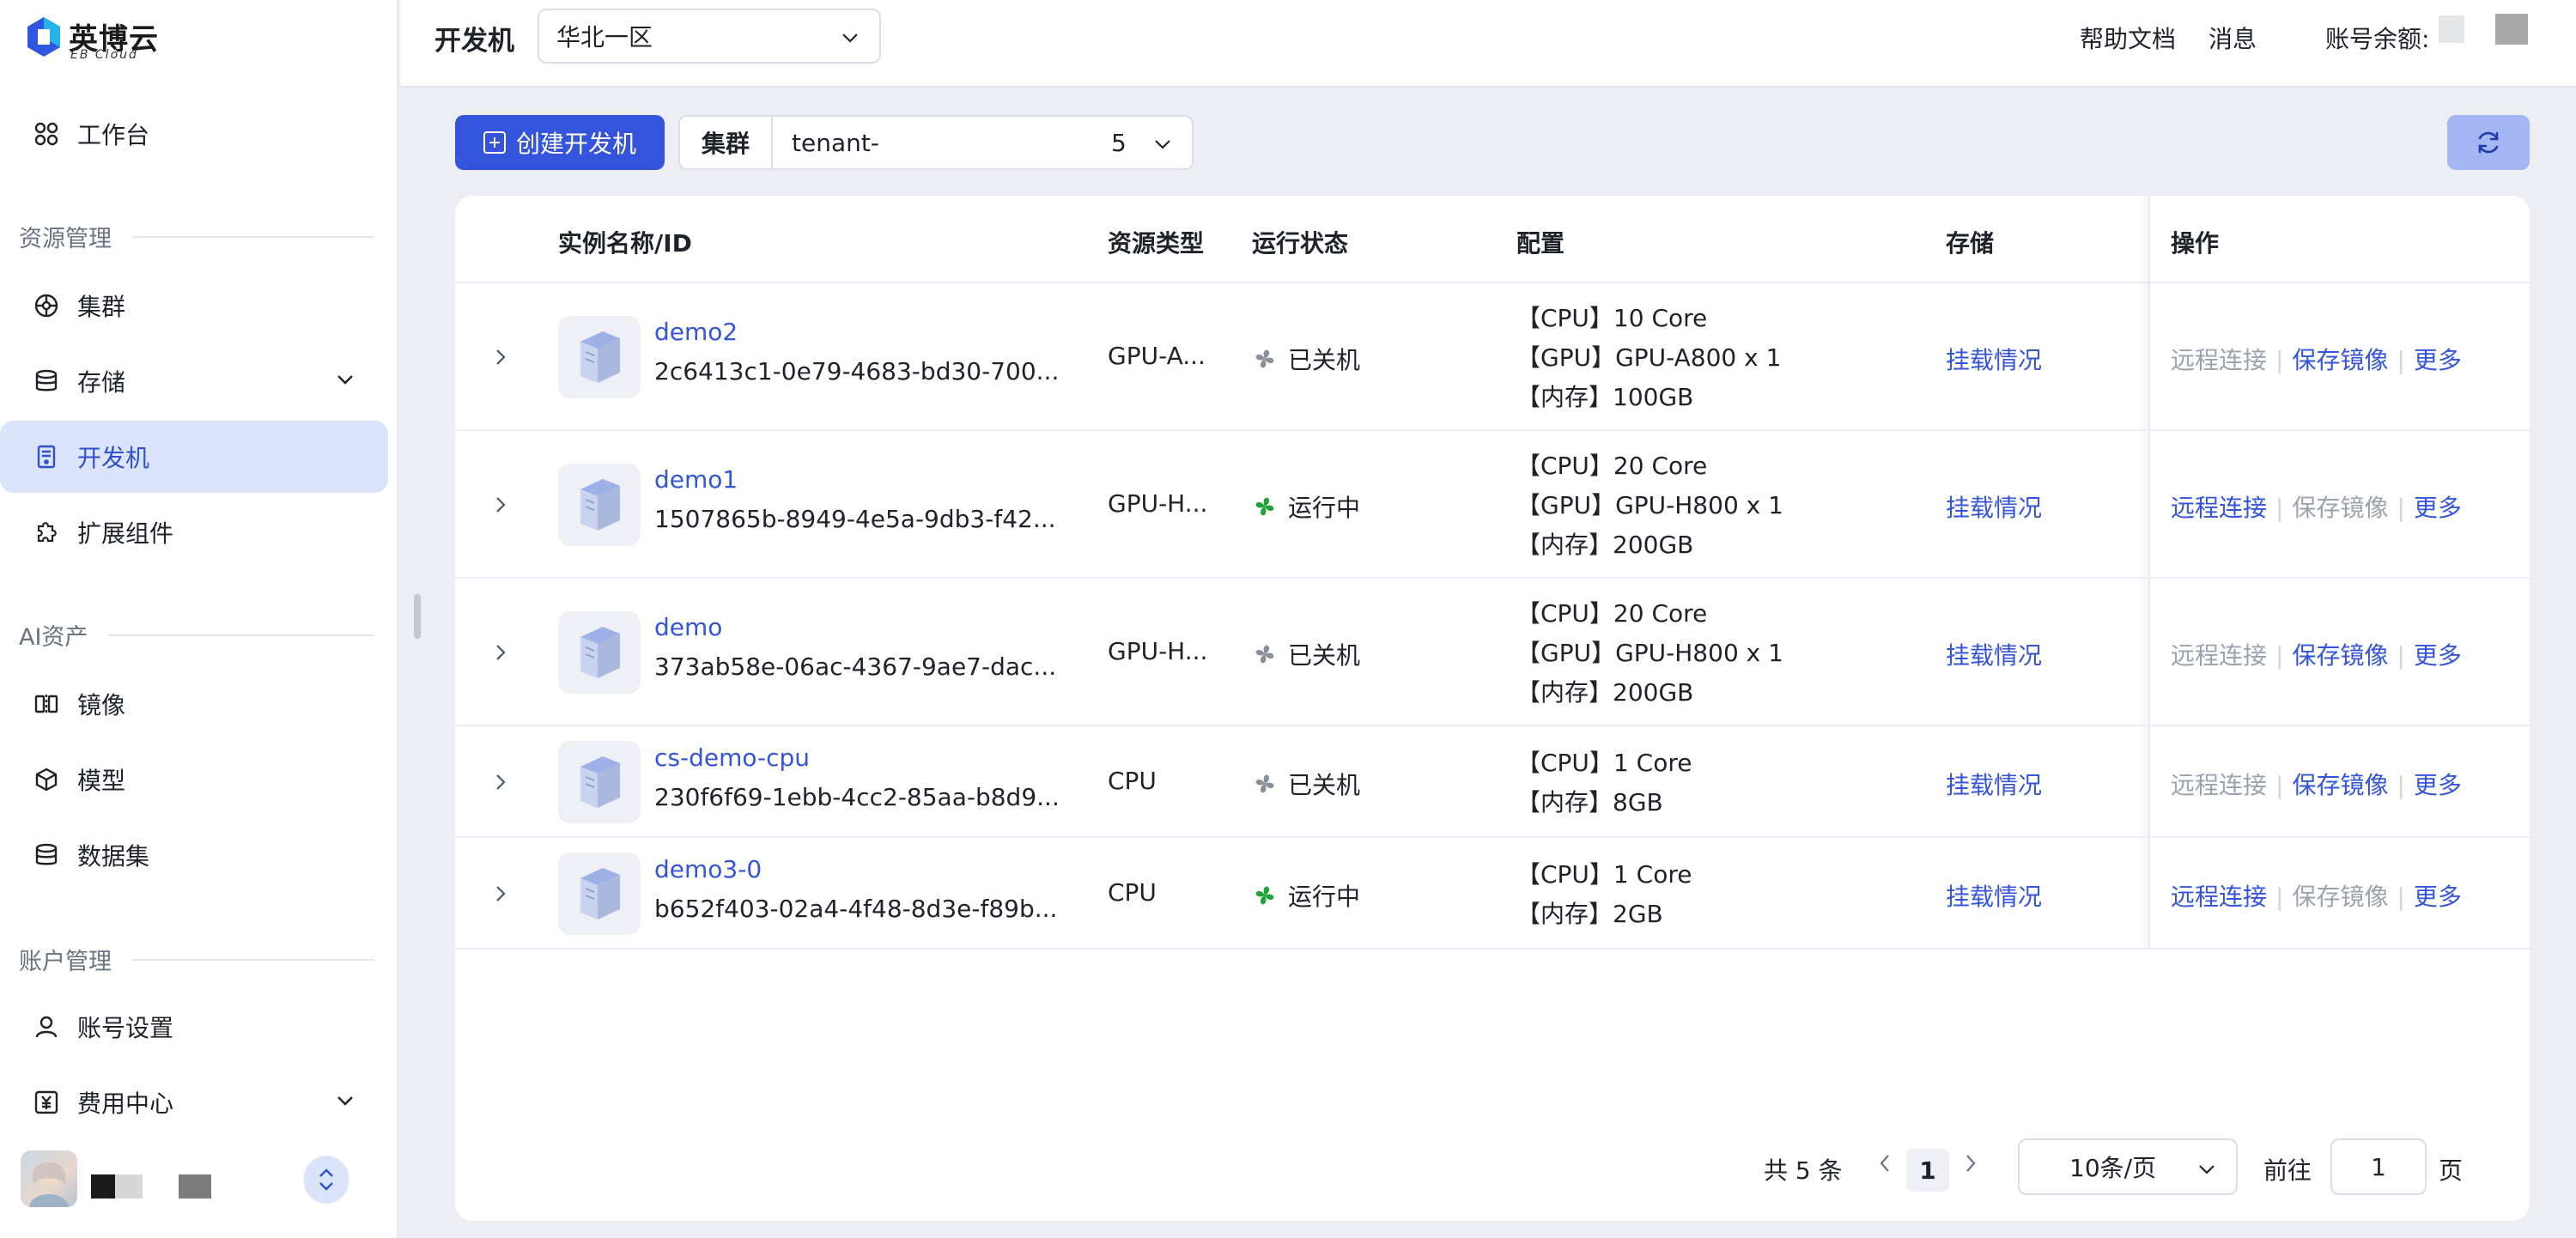  Describe the element at coordinates (936, 142) in the screenshot. I see `cluster-filter: 集群 tenant- 5` at that location.